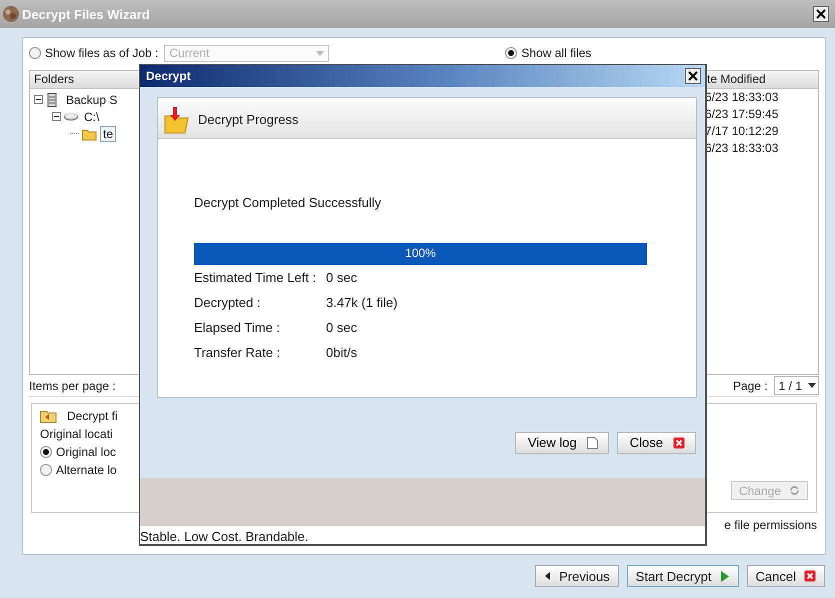 This screenshot has height=598, width=835. What do you see at coordinates (362, 302) in the screenshot?
I see `stat-value: 3.47k (1 file)` at bounding box center [362, 302].